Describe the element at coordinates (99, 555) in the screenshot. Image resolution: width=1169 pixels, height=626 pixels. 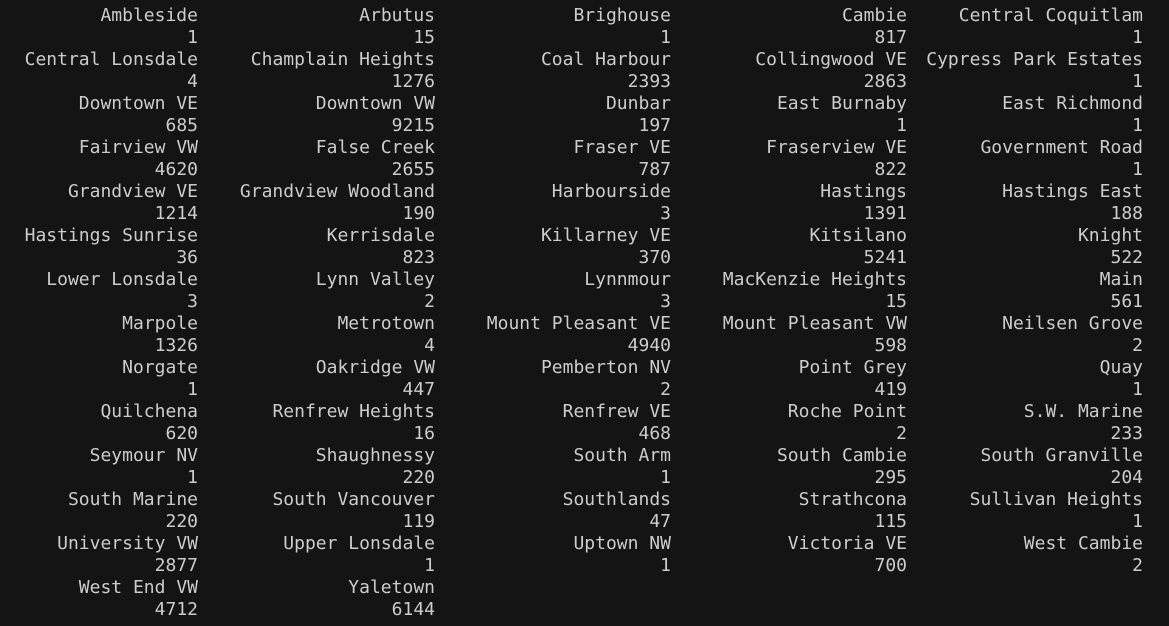
I see `table-cell: University VW 2877` at that location.